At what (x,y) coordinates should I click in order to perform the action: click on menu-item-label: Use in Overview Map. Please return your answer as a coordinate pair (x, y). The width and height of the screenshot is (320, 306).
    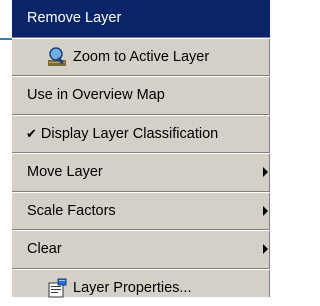
    Looking at the image, I should click on (96, 95).